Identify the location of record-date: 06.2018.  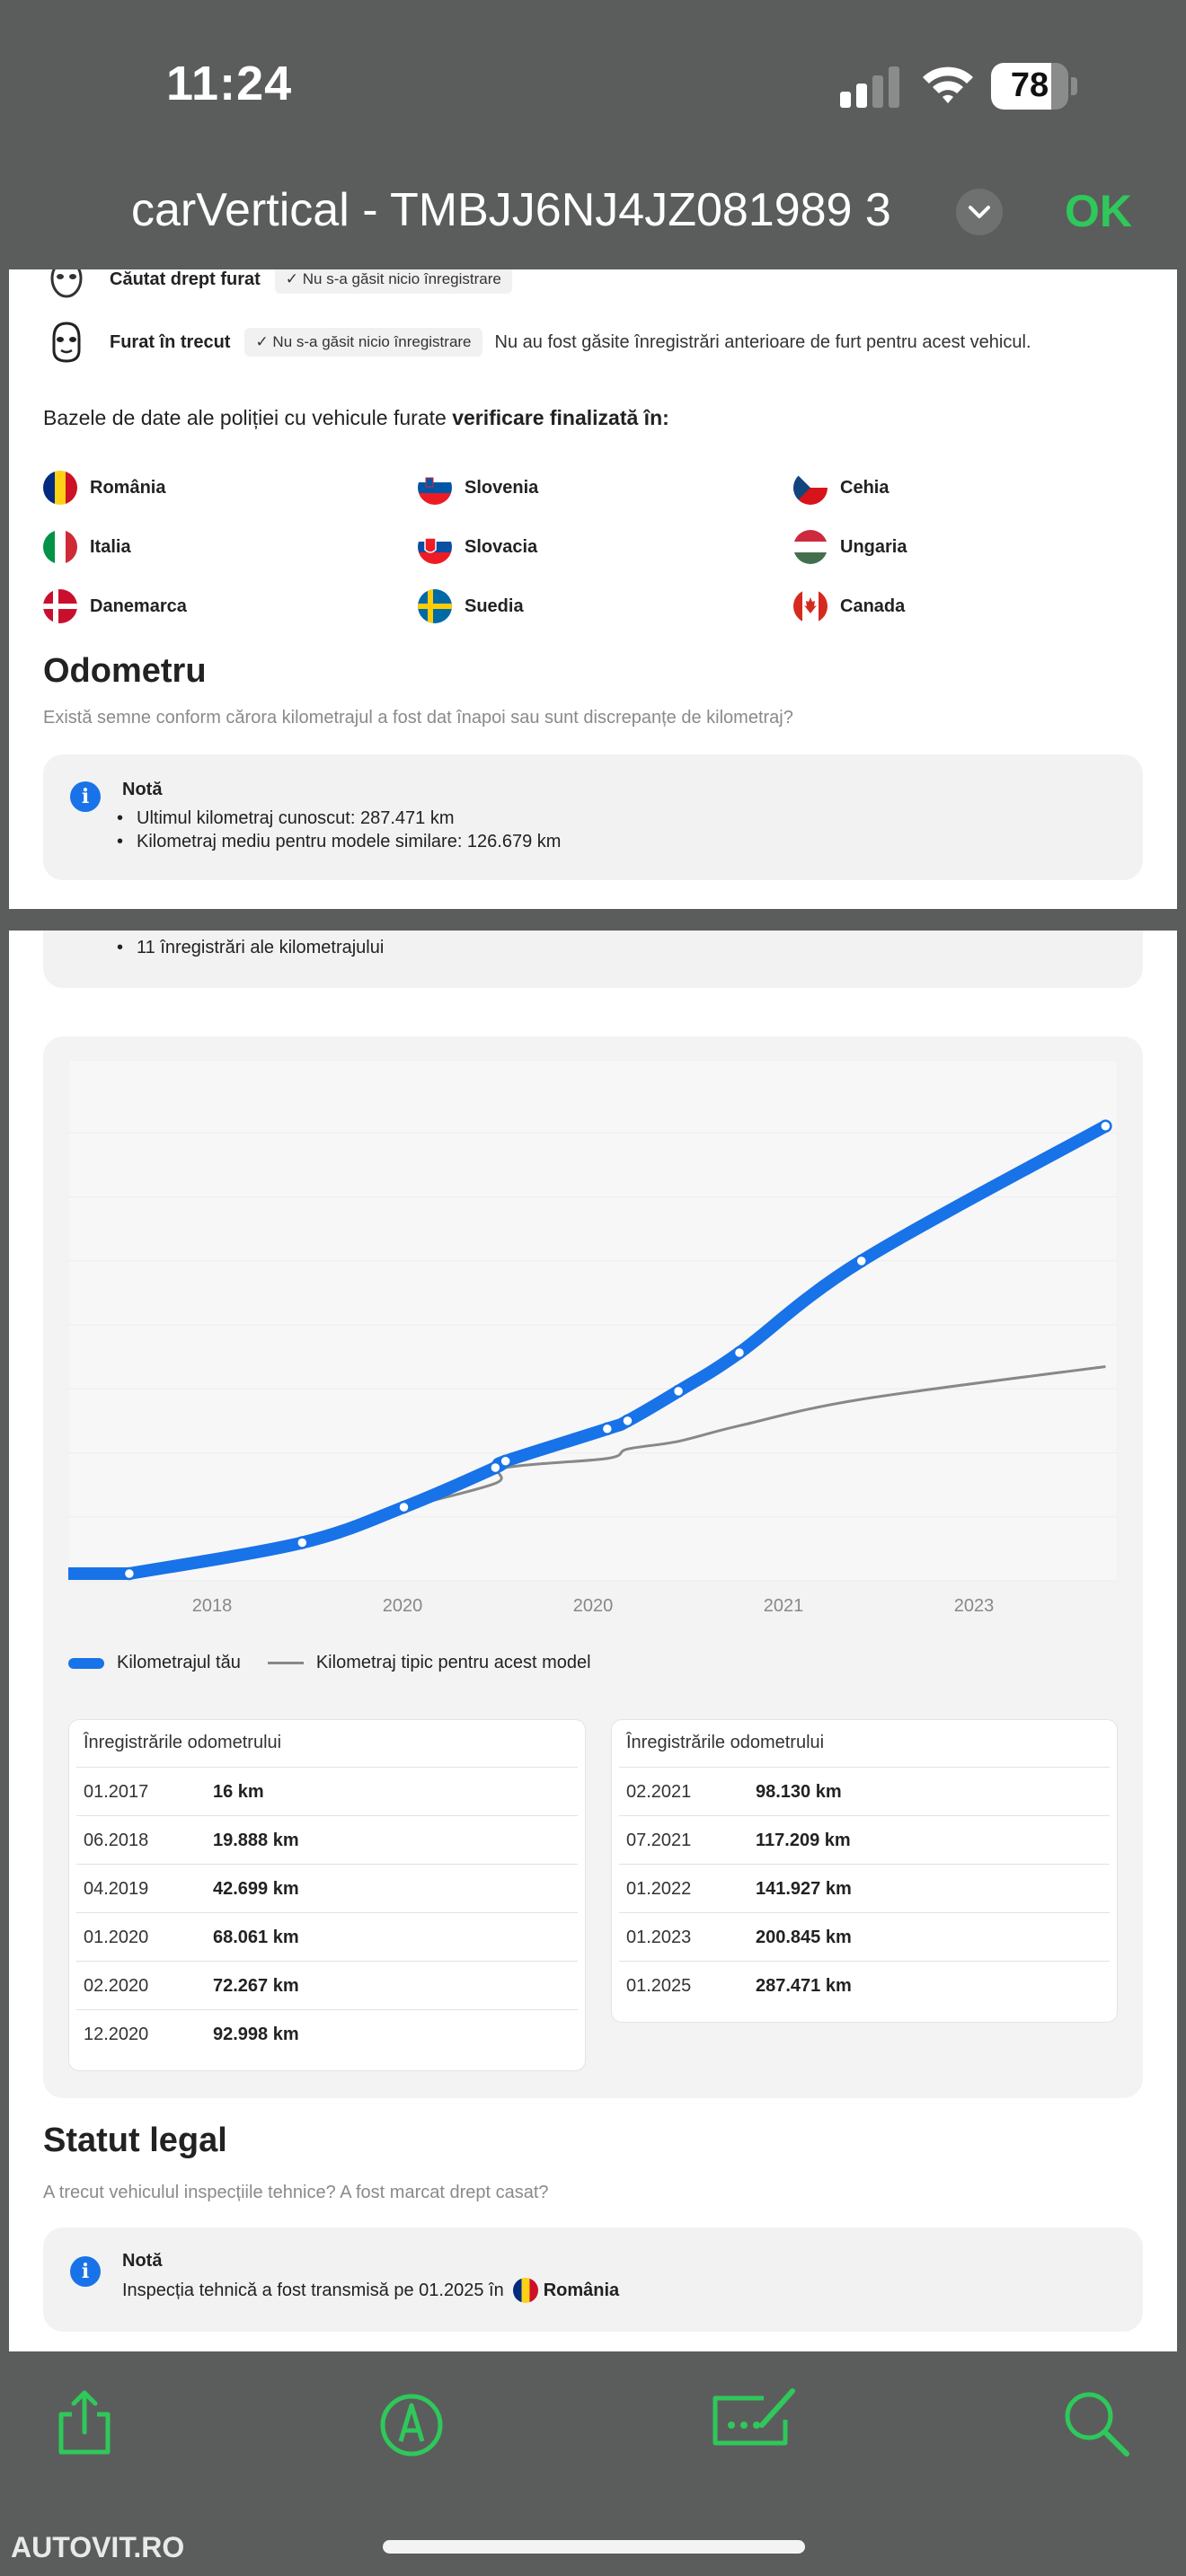
(116, 1840).